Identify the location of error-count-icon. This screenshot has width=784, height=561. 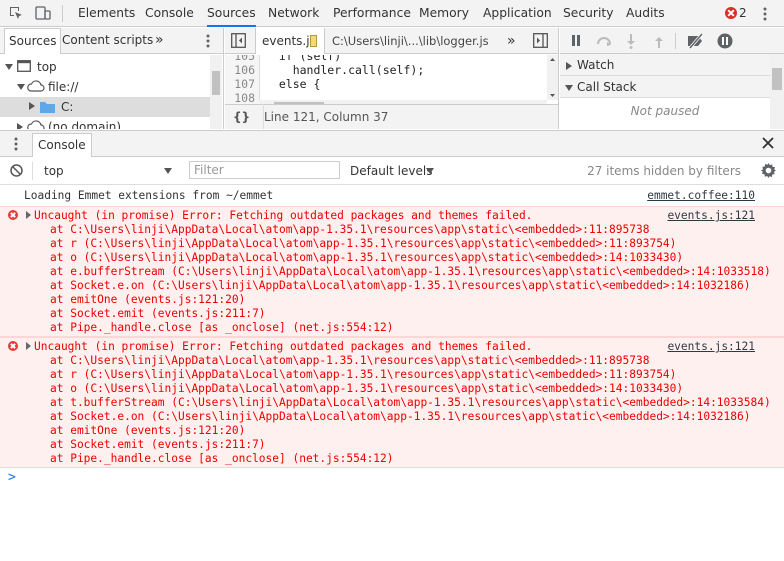
(731, 13).